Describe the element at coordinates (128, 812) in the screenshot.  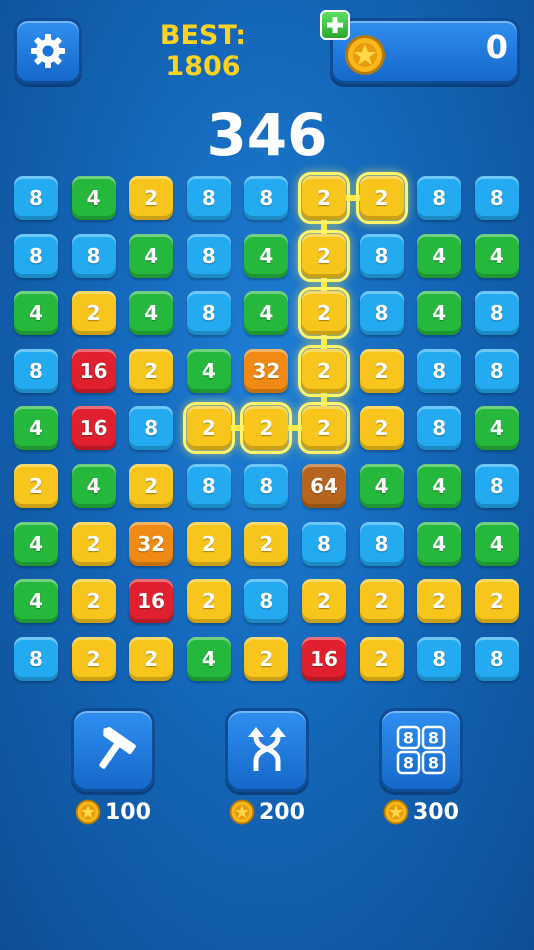
I see `price-value: 100` at that location.